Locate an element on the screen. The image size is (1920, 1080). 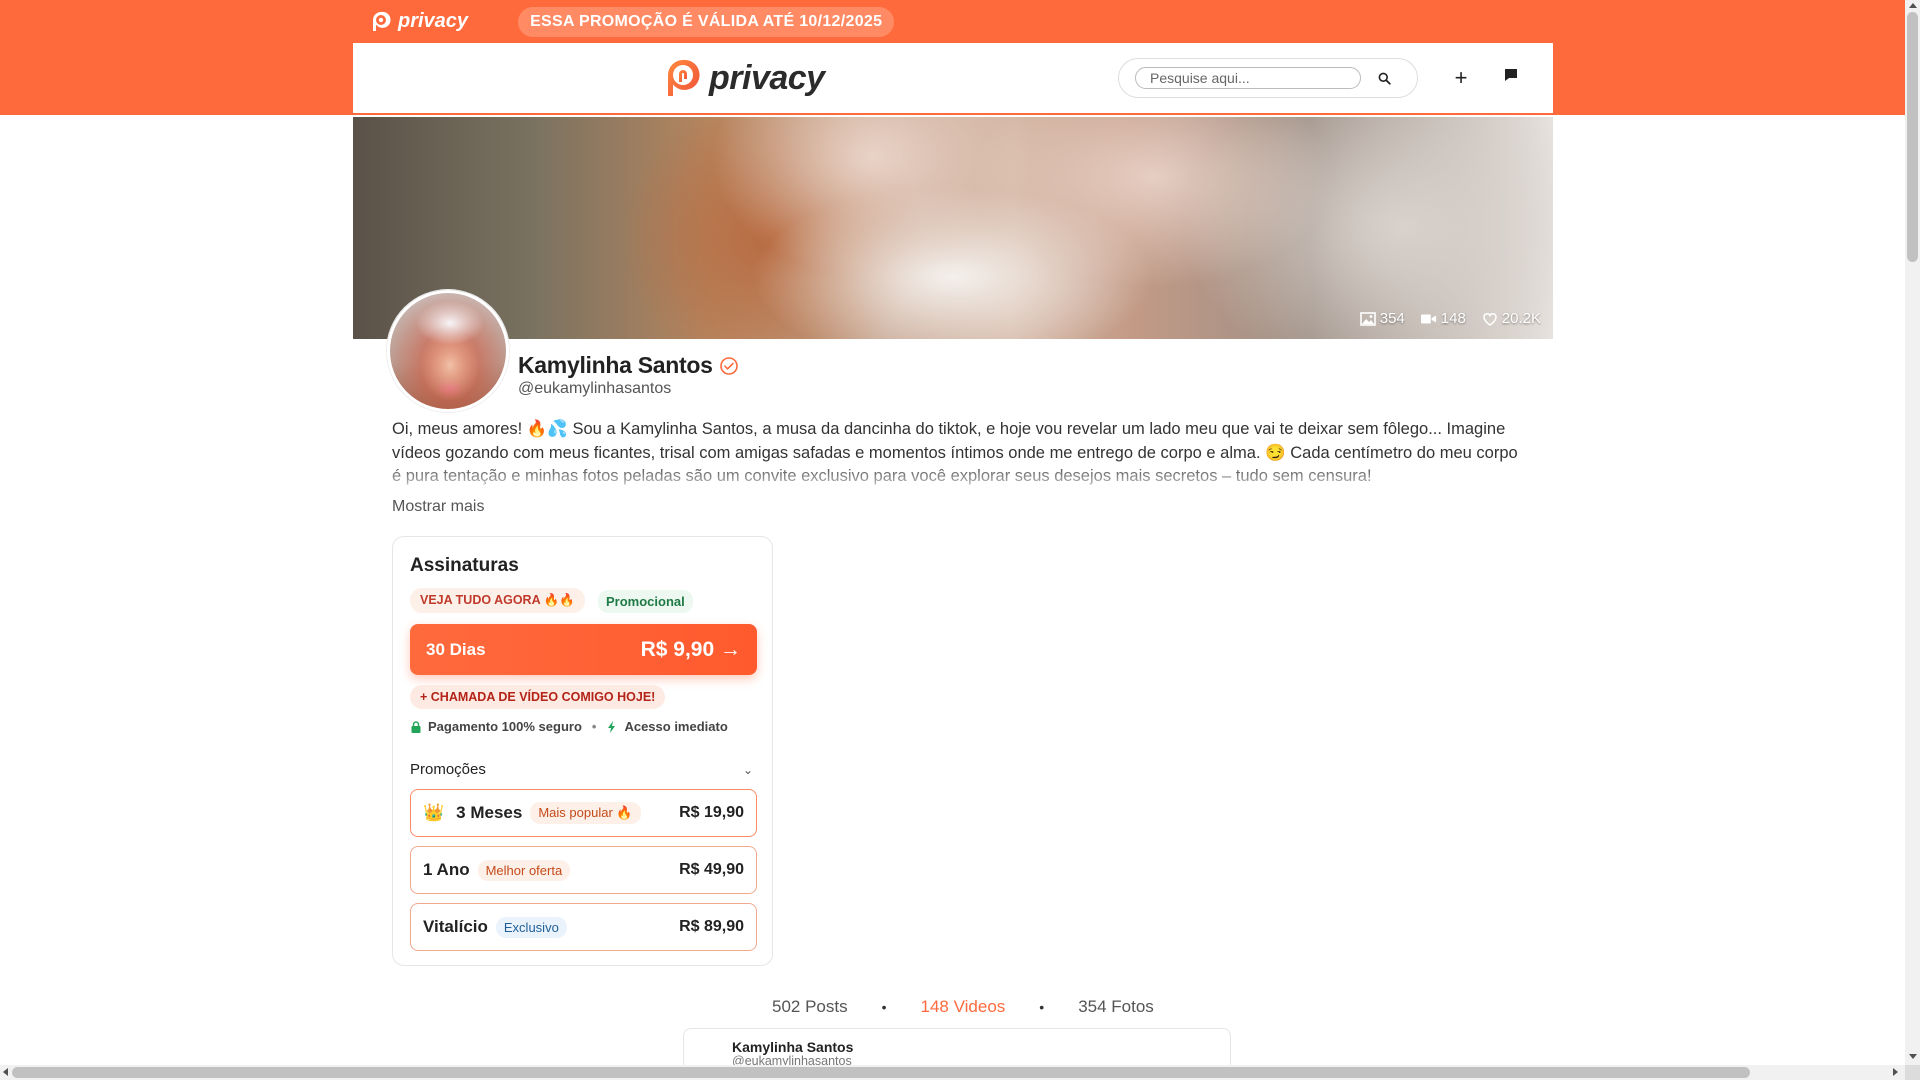
photos-count: 354 is located at coordinates (1382, 318).